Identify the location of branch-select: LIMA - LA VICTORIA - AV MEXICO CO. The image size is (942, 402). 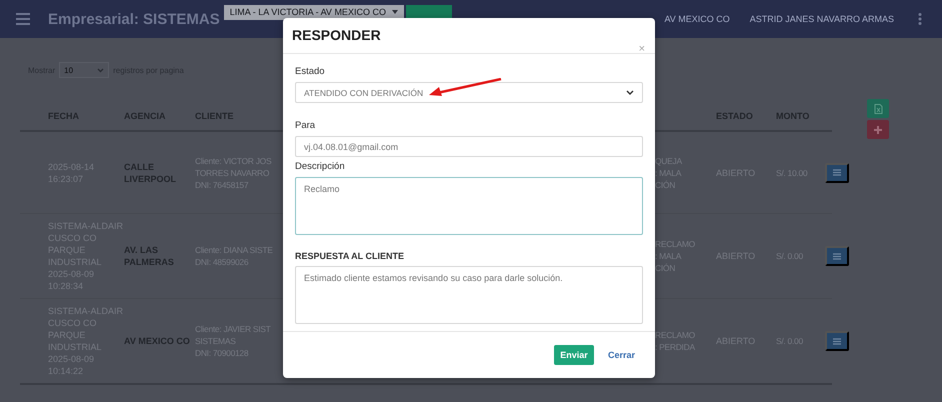
(314, 12).